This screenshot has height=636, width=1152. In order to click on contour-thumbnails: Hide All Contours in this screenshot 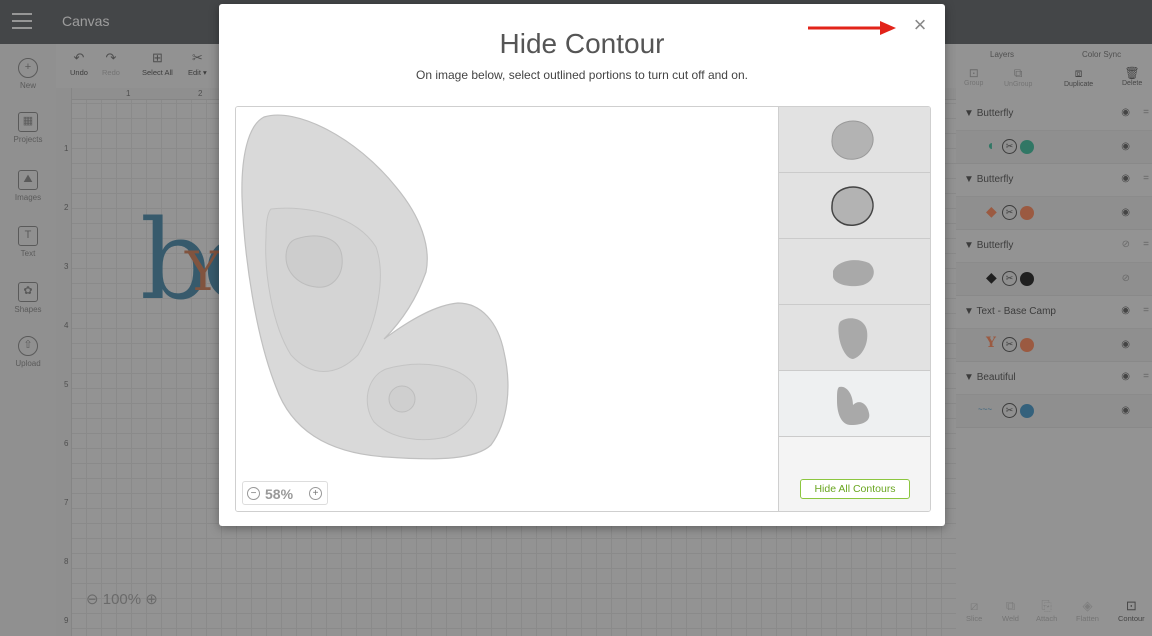, I will do `click(854, 309)`.